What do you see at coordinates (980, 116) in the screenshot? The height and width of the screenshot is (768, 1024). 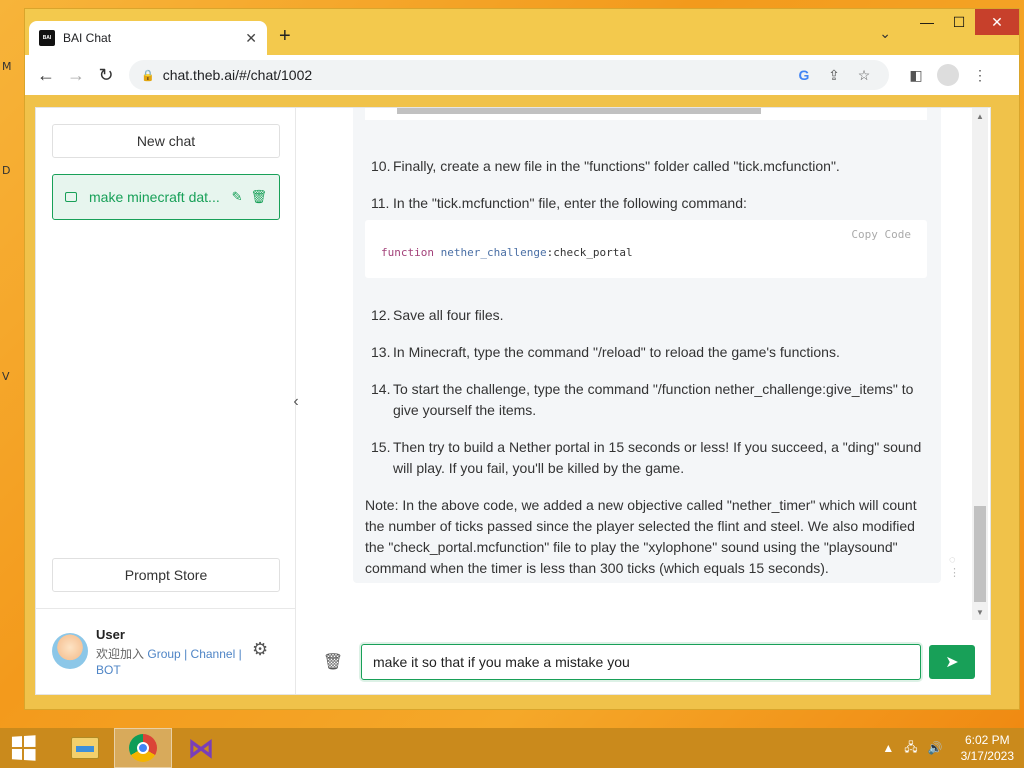 I see `scroll-up-arrow-icon: ▲` at bounding box center [980, 116].